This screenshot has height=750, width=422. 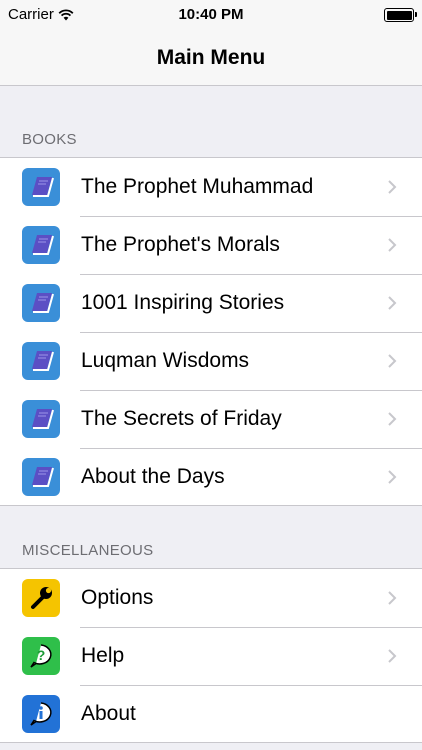 I want to click on menu-item-label: The Secrets of Friday, so click(x=181, y=418).